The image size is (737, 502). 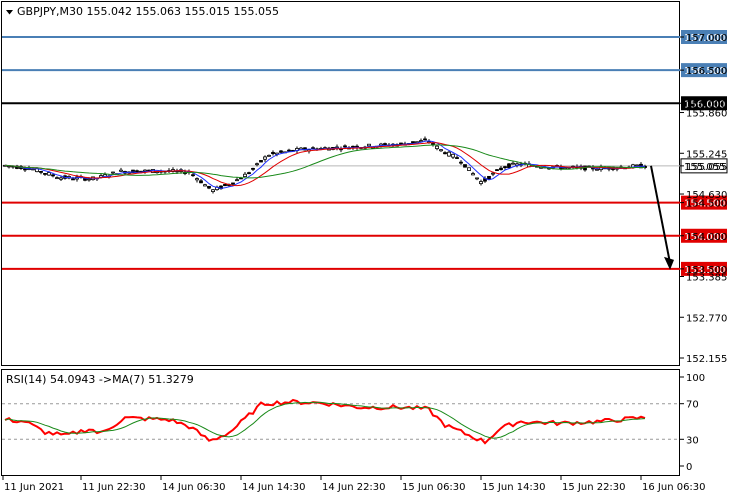 What do you see at coordinates (34, 487) in the screenshot?
I see `time-tick-label: 11 Jun 2021` at bounding box center [34, 487].